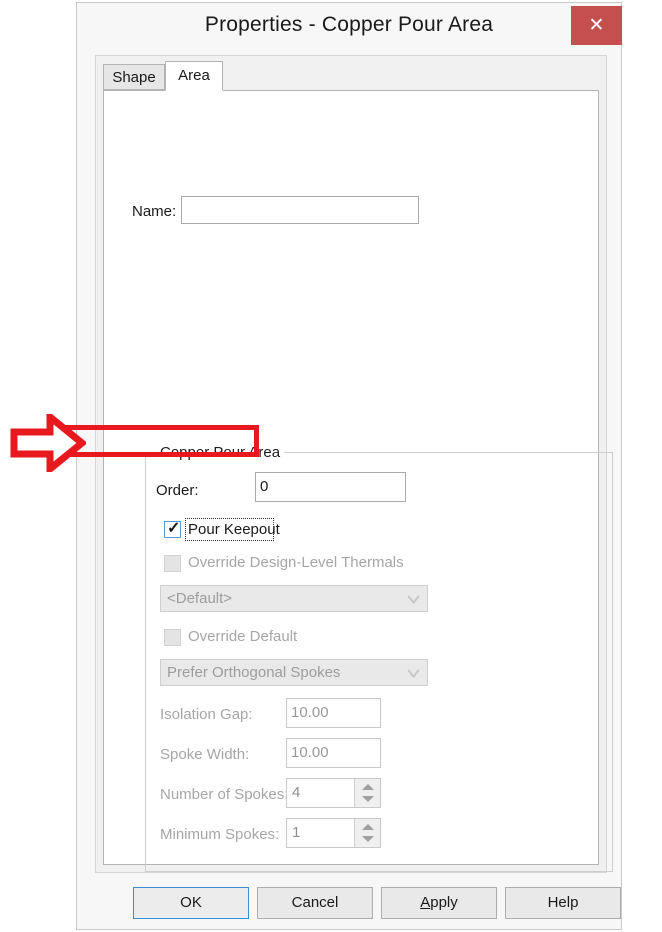 The height and width of the screenshot is (932, 662). What do you see at coordinates (333, 713) in the screenshot?
I see `isolation-gap-input: 10.00` at bounding box center [333, 713].